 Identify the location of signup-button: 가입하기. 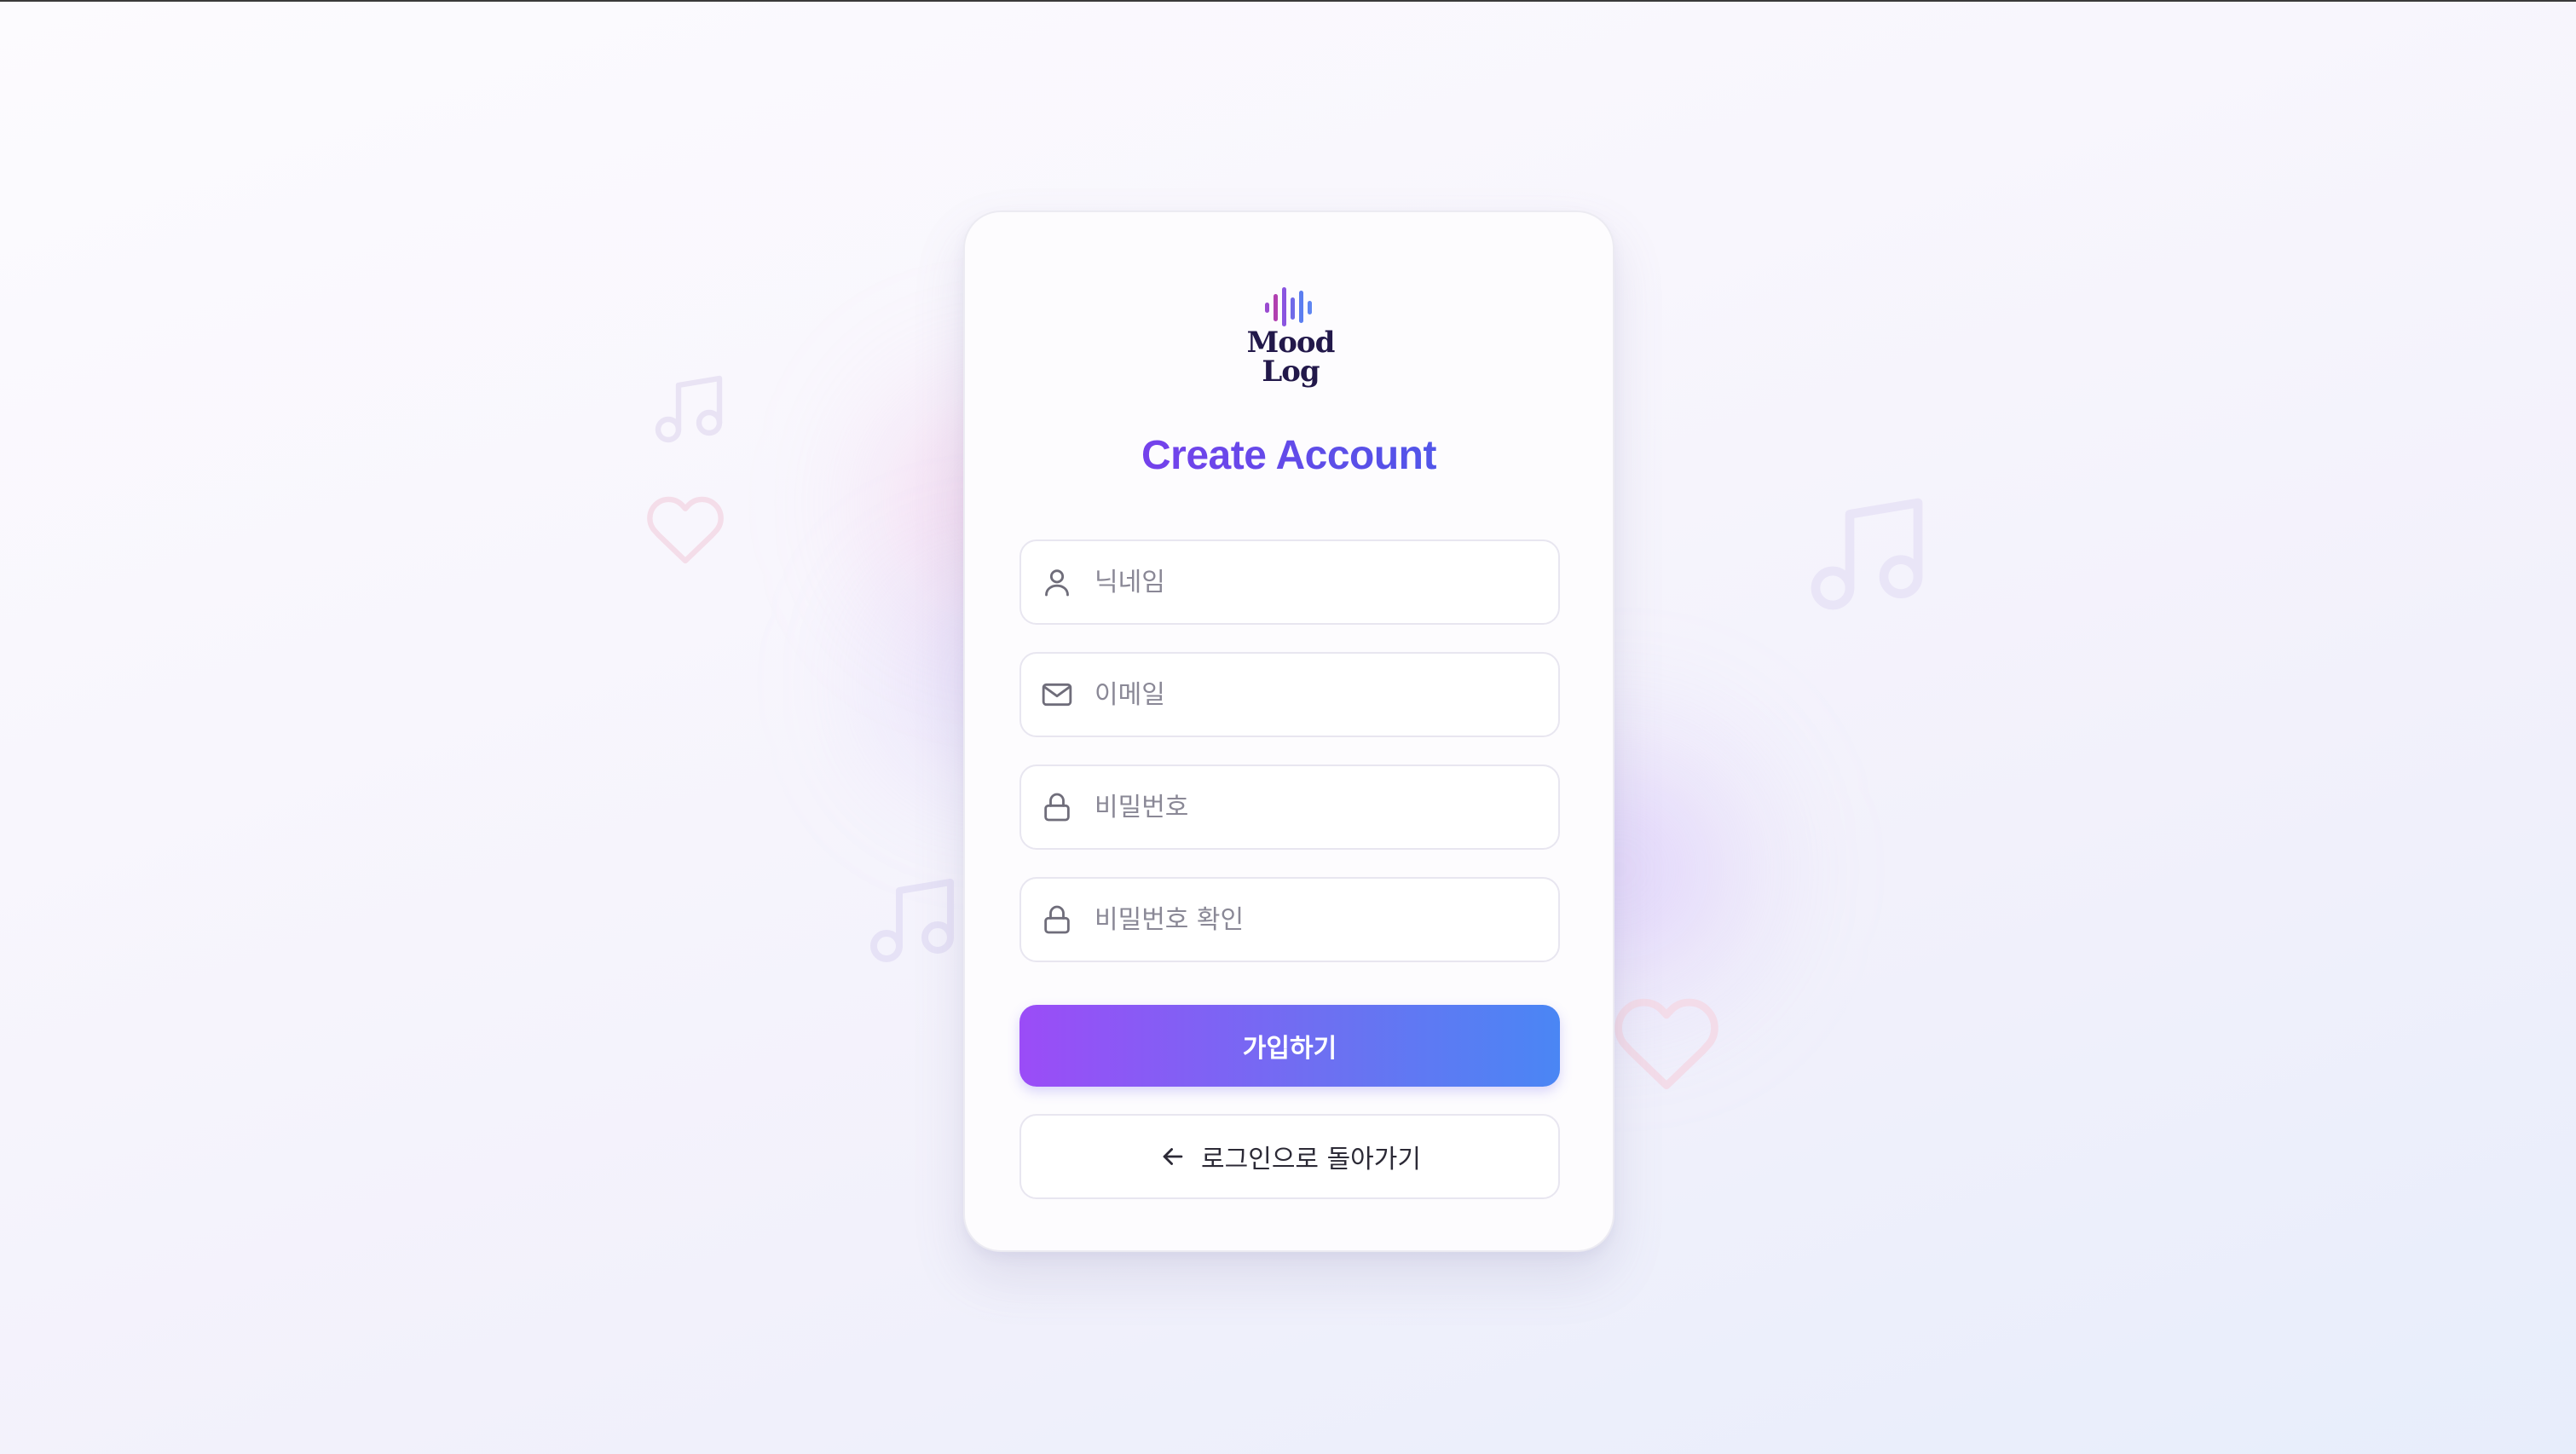
(1289, 1046).